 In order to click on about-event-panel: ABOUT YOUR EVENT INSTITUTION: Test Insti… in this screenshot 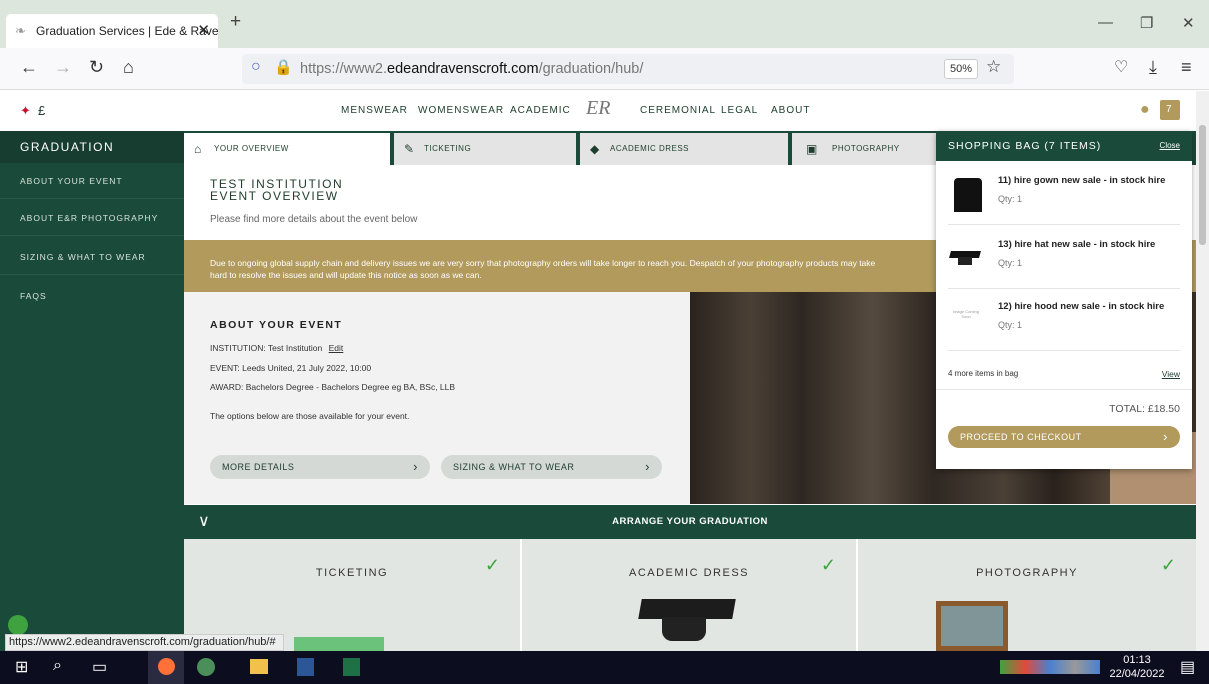, I will do `click(437, 398)`.